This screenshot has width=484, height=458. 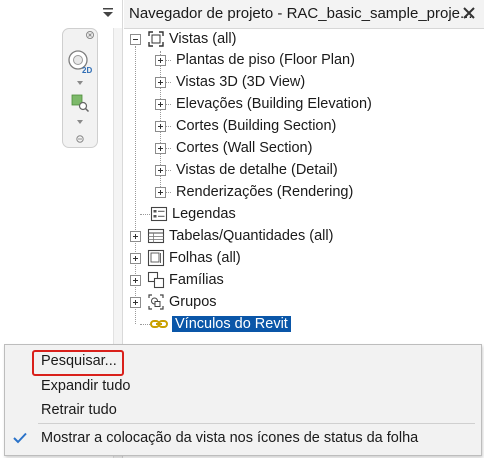 I want to click on menu-separator, so click(x=256, y=423).